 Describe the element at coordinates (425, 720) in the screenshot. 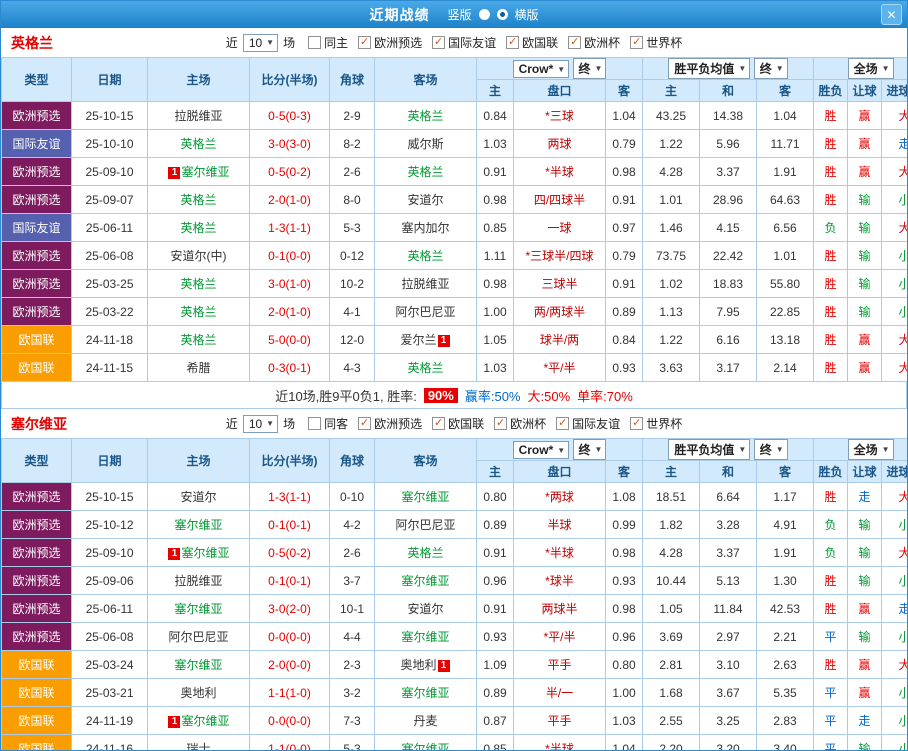

I see `away-team: 丹麦` at that location.